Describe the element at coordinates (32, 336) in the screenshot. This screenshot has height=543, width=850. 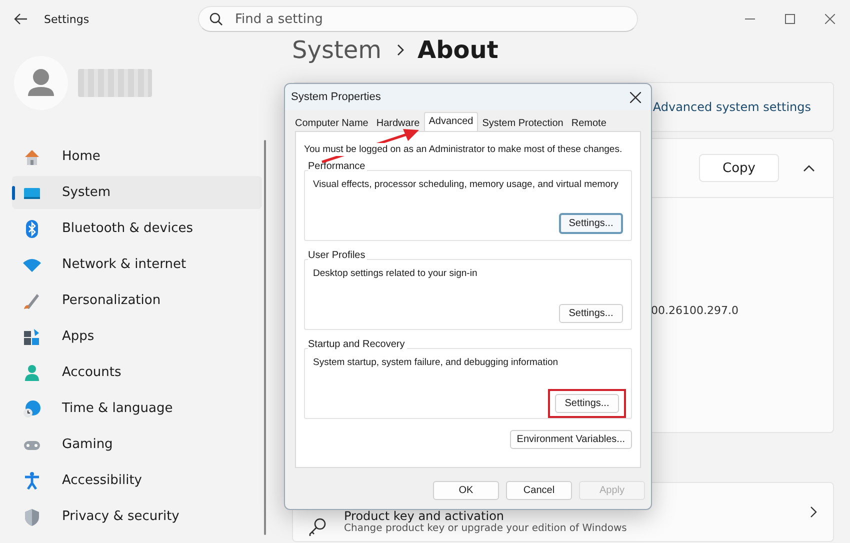
I see `apps-icon` at that location.